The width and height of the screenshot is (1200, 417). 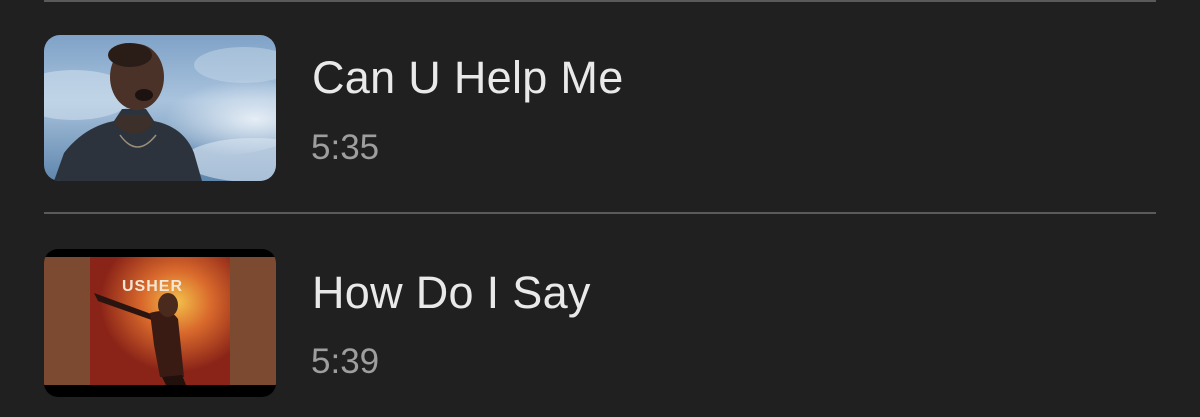 What do you see at coordinates (160, 323) in the screenshot?
I see `track-thumbnail: USHER` at bounding box center [160, 323].